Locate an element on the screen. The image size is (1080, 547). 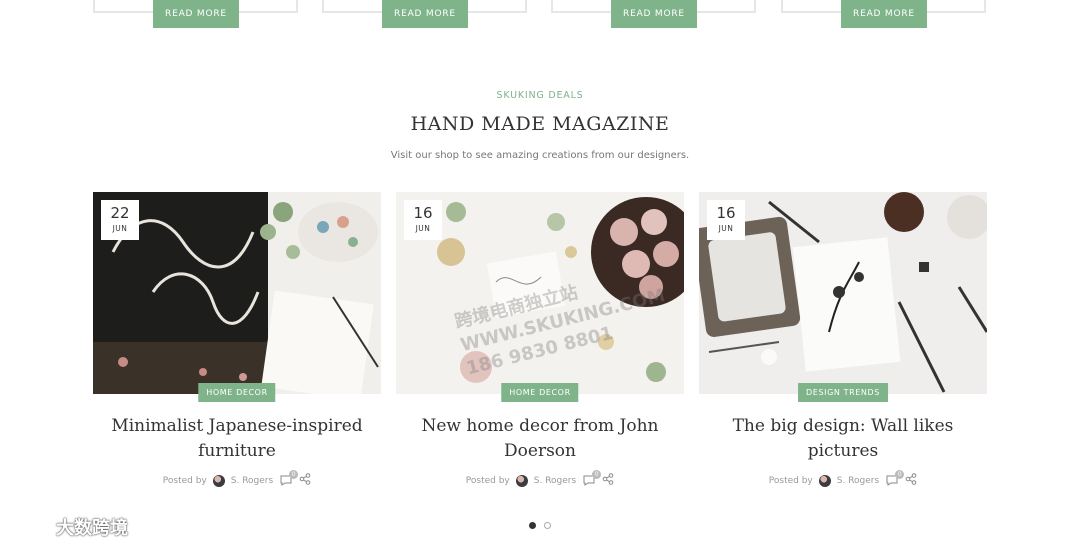
post-category-badge: DESIGN TRENDS is located at coordinates (843, 392).